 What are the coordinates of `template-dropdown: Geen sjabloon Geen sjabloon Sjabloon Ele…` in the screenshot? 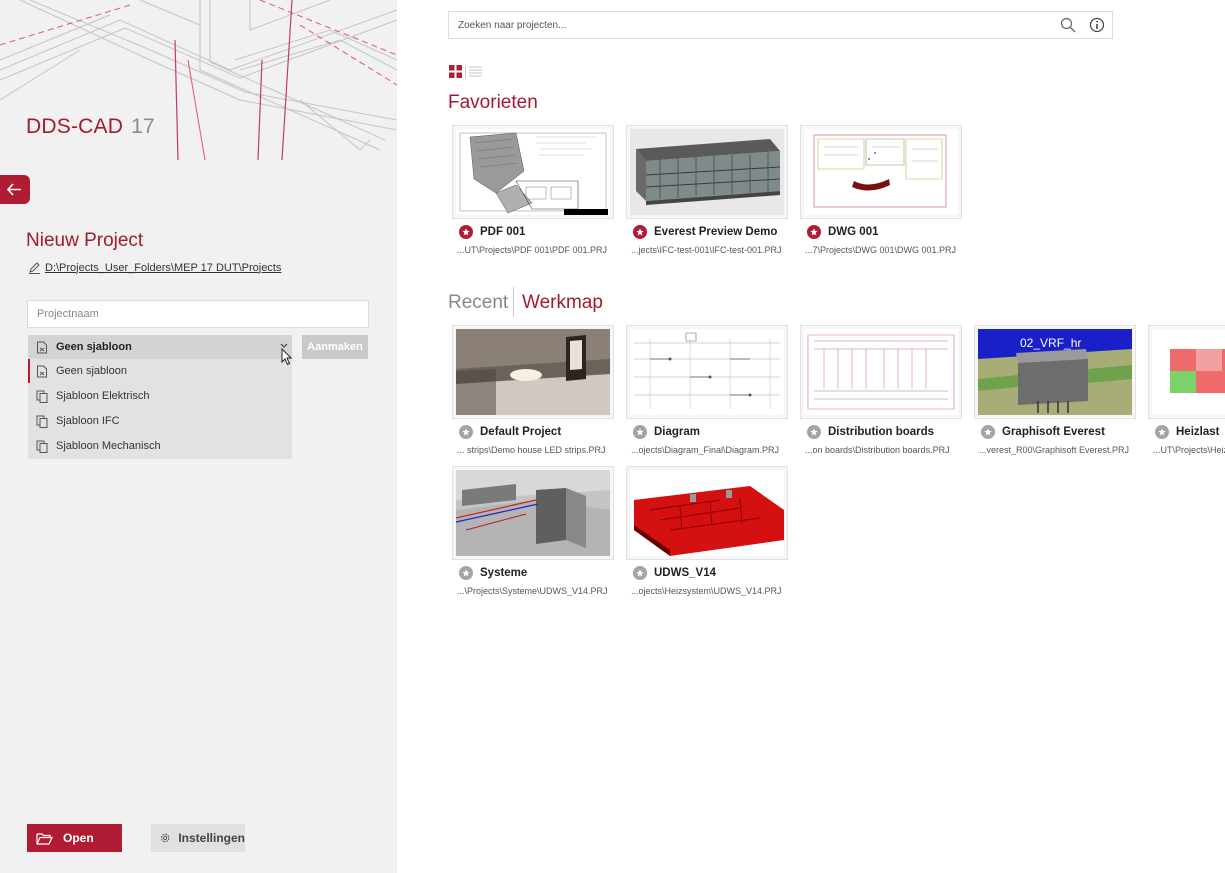 It's located at (160, 397).